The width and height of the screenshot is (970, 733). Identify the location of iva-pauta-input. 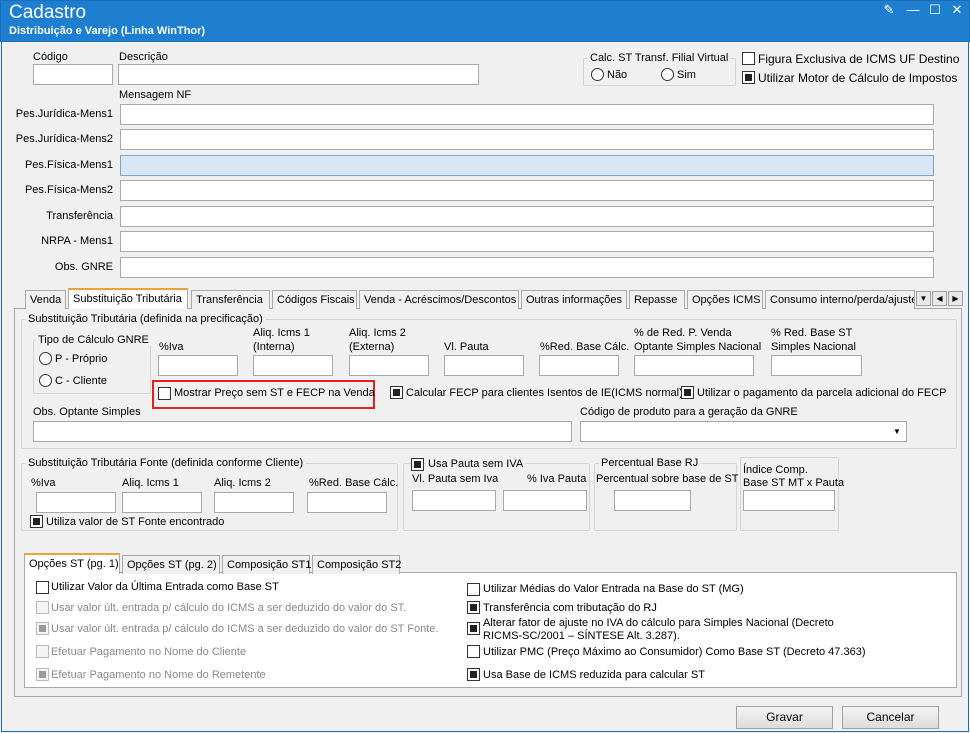
(545, 500).